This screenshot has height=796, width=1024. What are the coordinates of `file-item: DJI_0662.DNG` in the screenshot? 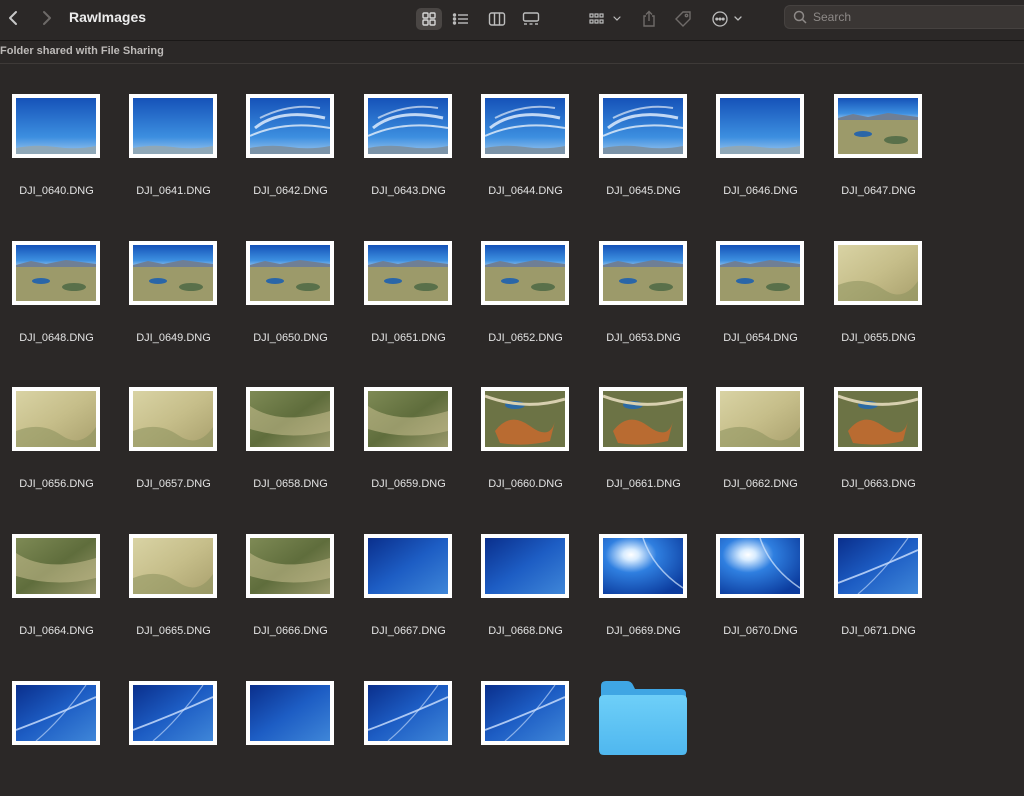 It's located at (762, 429).